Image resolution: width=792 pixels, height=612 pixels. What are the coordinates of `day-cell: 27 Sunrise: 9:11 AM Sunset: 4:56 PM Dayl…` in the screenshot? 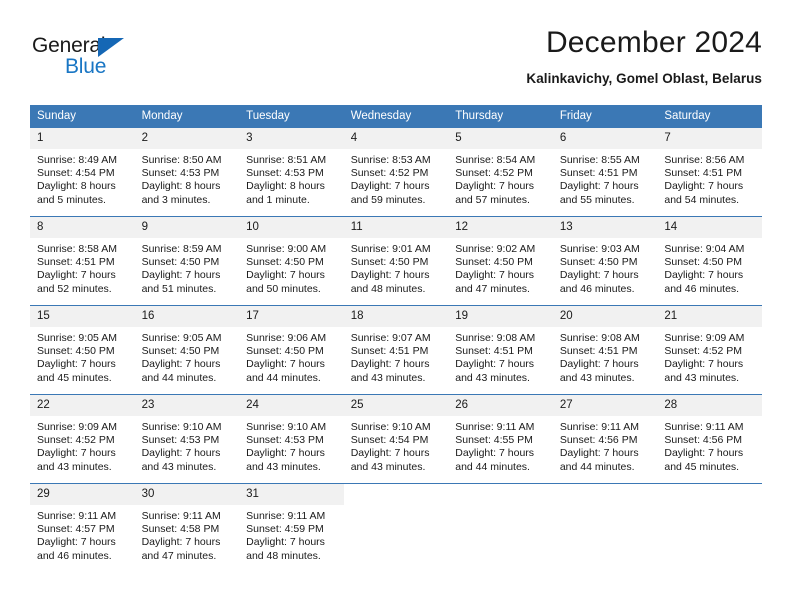 It's located at (605, 439).